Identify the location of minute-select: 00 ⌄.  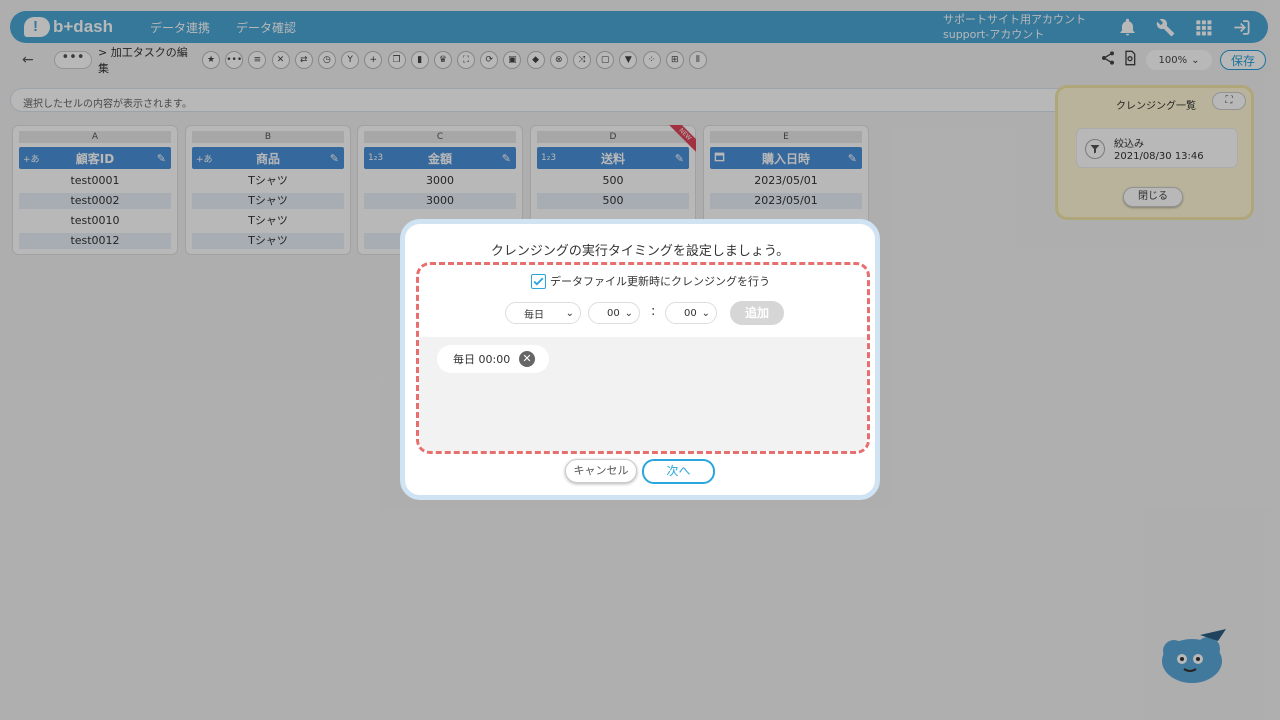
(691, 313).